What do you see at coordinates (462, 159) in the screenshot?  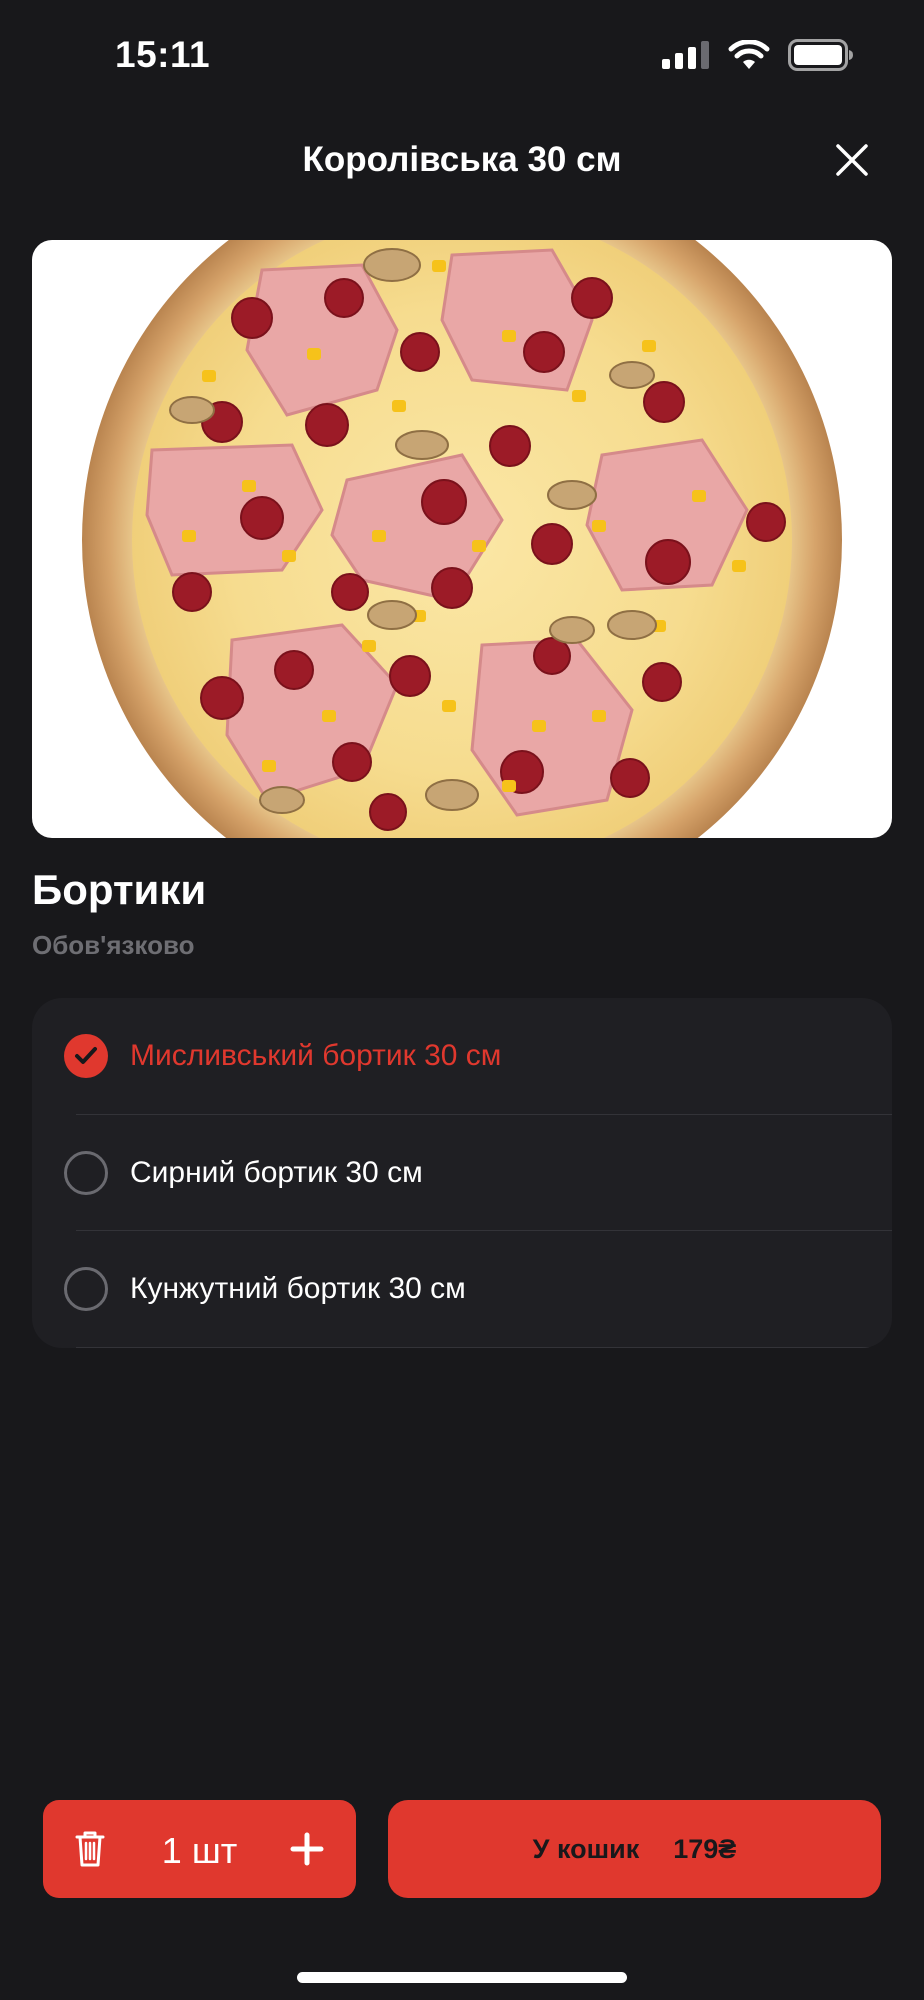 I see `page-title: Королівська 30 см` at bounding box center [462, 159].